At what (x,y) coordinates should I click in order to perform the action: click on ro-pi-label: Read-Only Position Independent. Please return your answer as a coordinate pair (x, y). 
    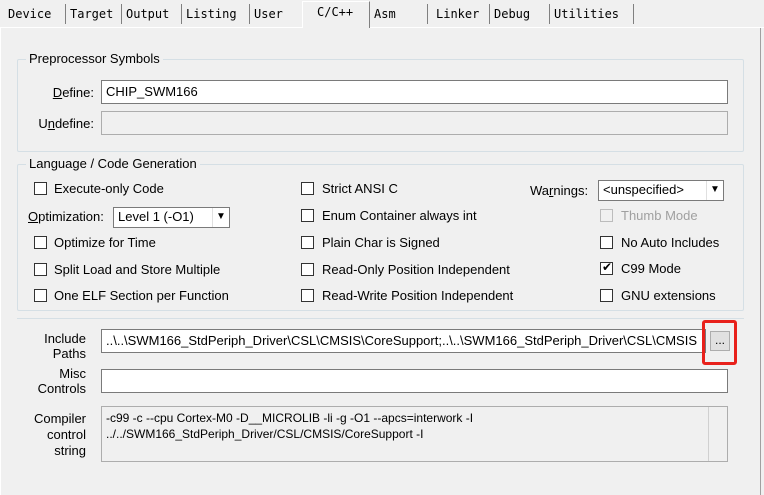
    Looking at the image, I should click on (416, 269).